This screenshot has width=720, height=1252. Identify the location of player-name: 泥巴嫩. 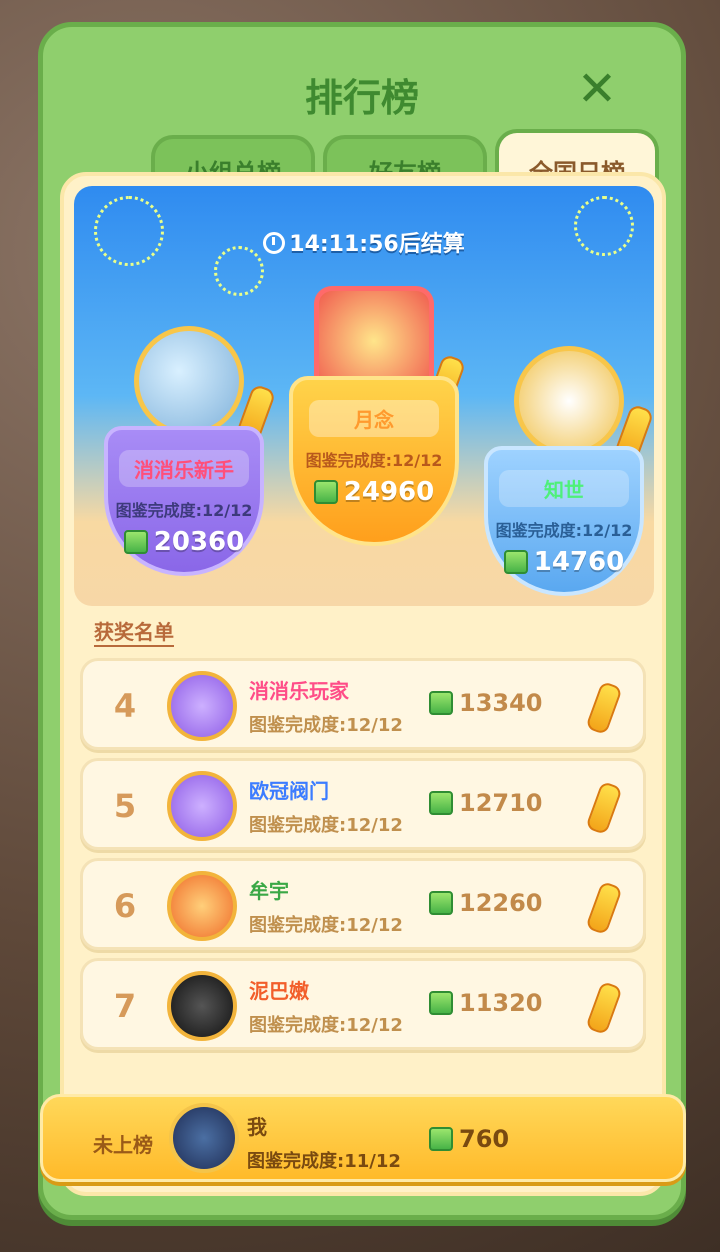
(279, 991).